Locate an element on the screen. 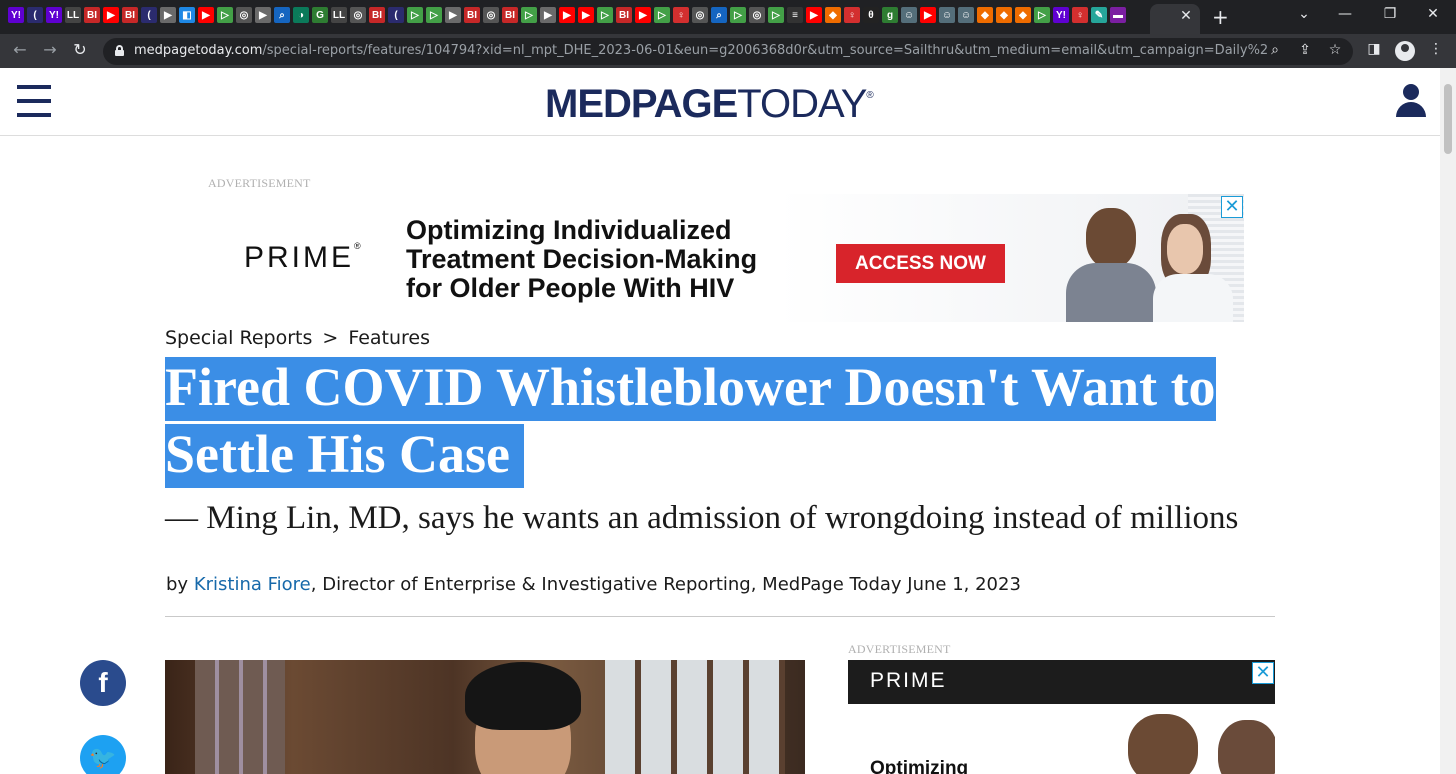 This screenshot has height=774, width=1456. author-link: Kristina Fiore is located at coordinates (252, 584).